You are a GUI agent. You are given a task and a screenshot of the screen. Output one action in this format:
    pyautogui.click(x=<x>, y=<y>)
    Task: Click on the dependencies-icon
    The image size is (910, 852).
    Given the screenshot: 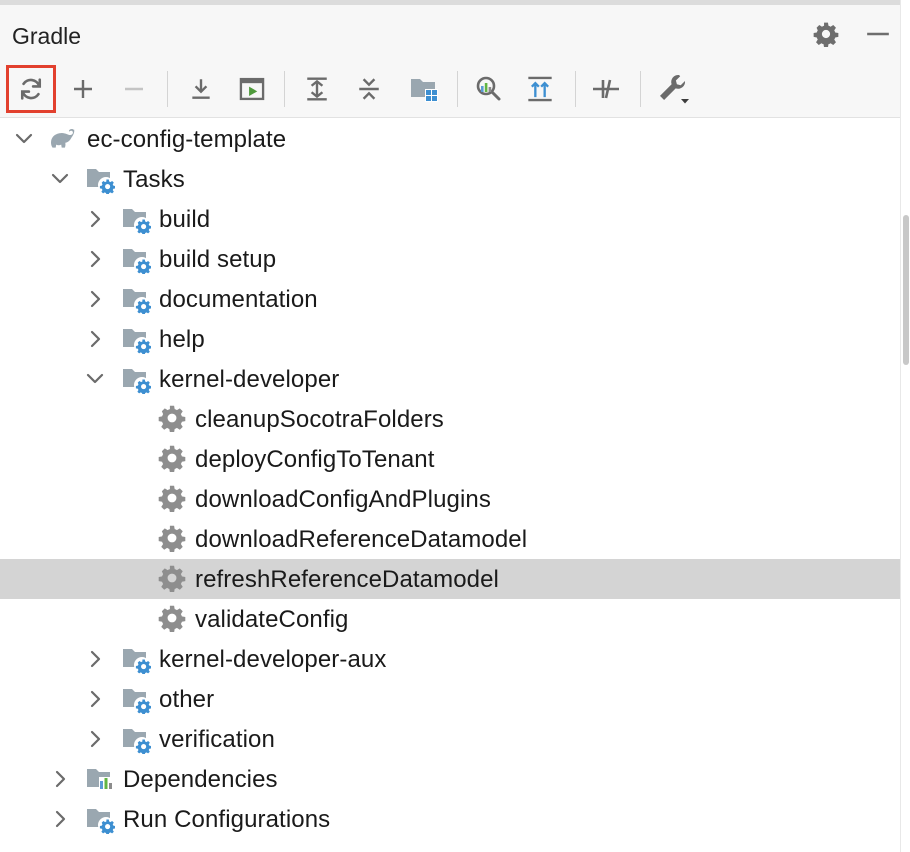 What is the action you would take?
    pyautogui.click(x=540, y=89)
    